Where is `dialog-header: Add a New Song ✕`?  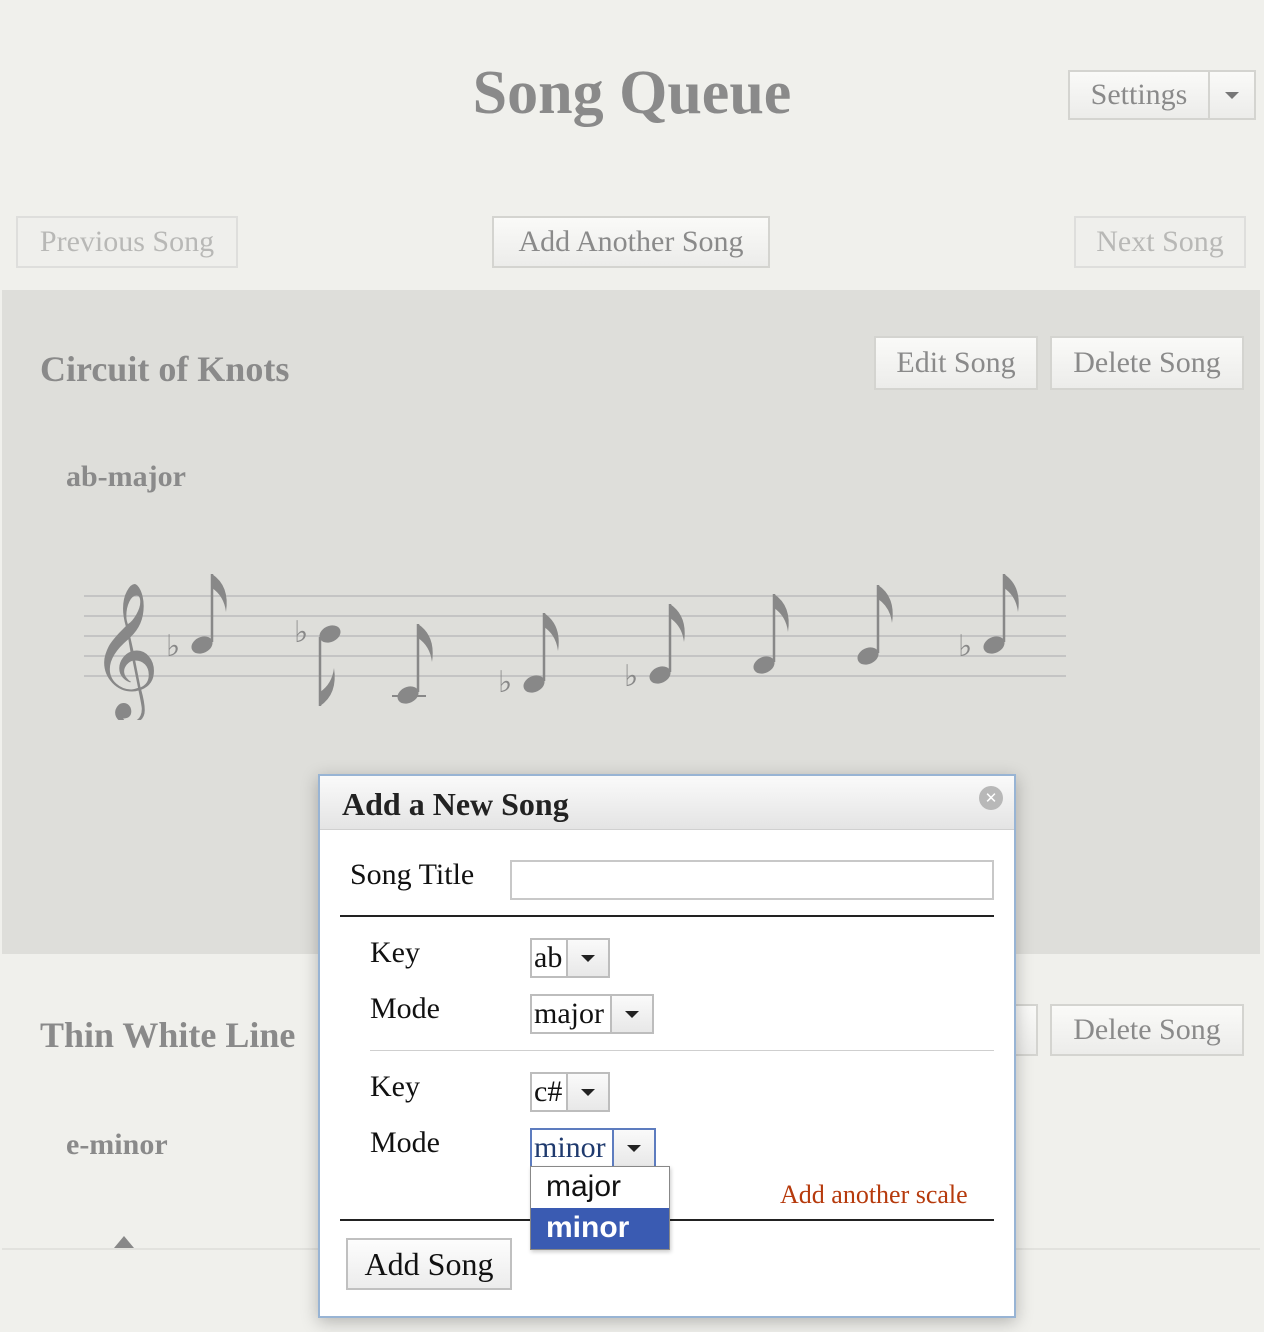
dialog-header: Add a New Song ✕ is located at coordinates (667, 803).